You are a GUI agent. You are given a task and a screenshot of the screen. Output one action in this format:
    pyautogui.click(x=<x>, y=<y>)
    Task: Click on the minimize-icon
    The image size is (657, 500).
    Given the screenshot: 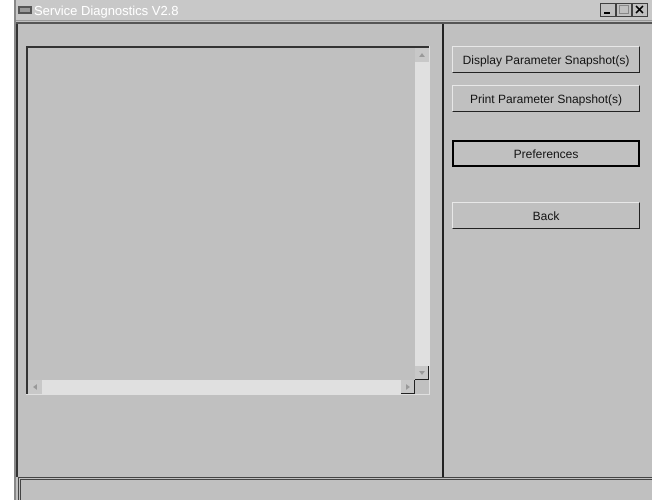 What is the action you would take?
    pyautogui.click(x=608, y=10)
    